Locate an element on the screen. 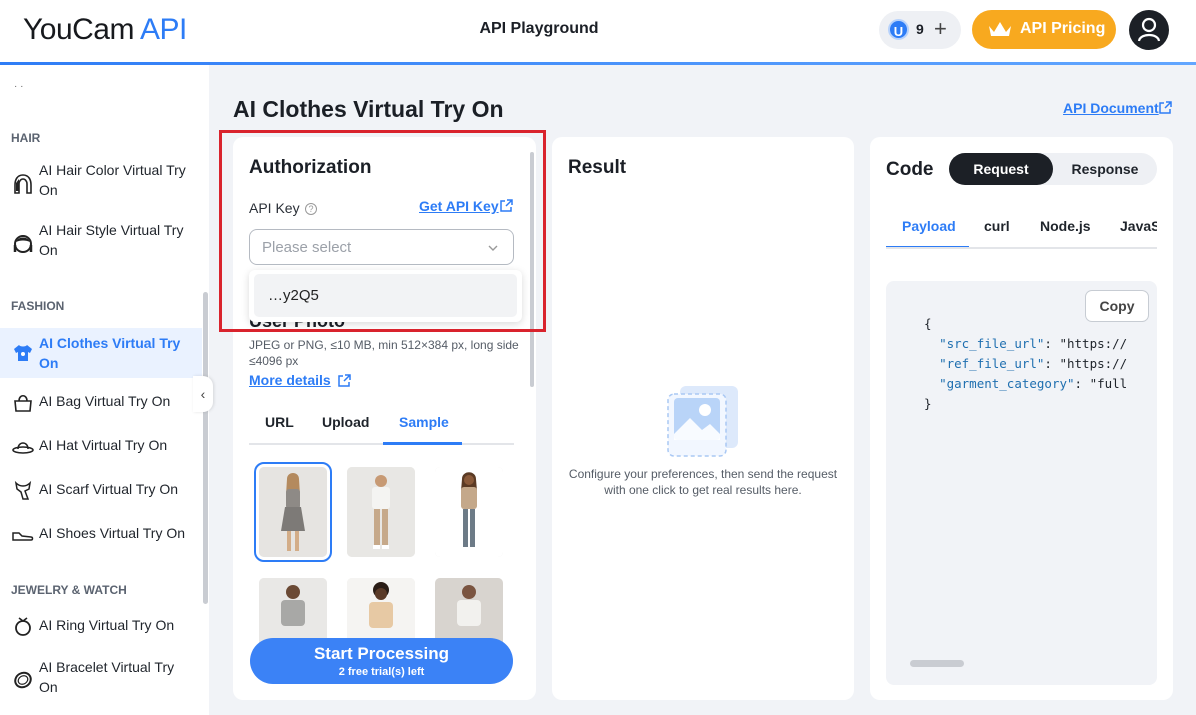  response-toggle: Response is located at coordinates (1105, 169).